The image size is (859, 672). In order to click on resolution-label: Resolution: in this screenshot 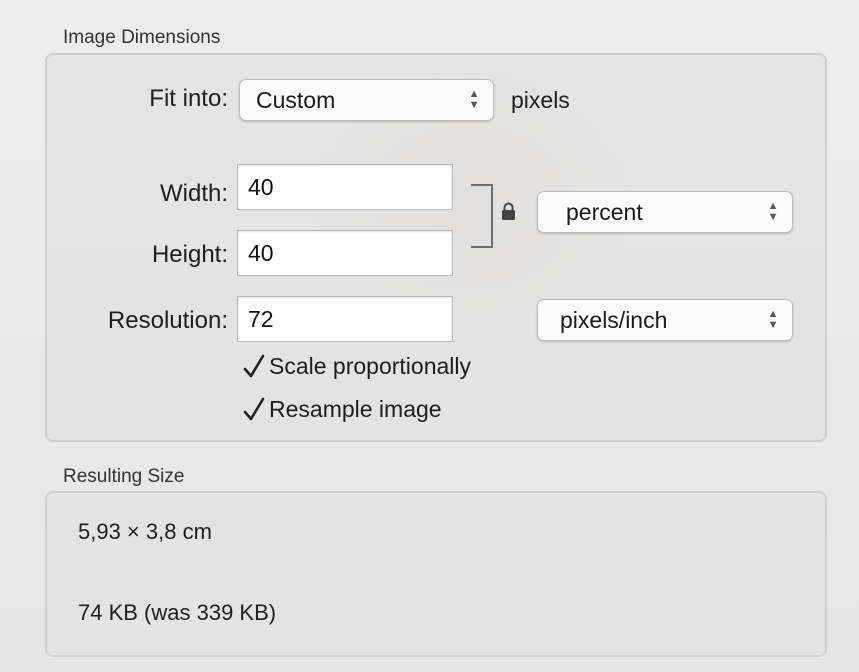, I will do `click(167, 320)`.